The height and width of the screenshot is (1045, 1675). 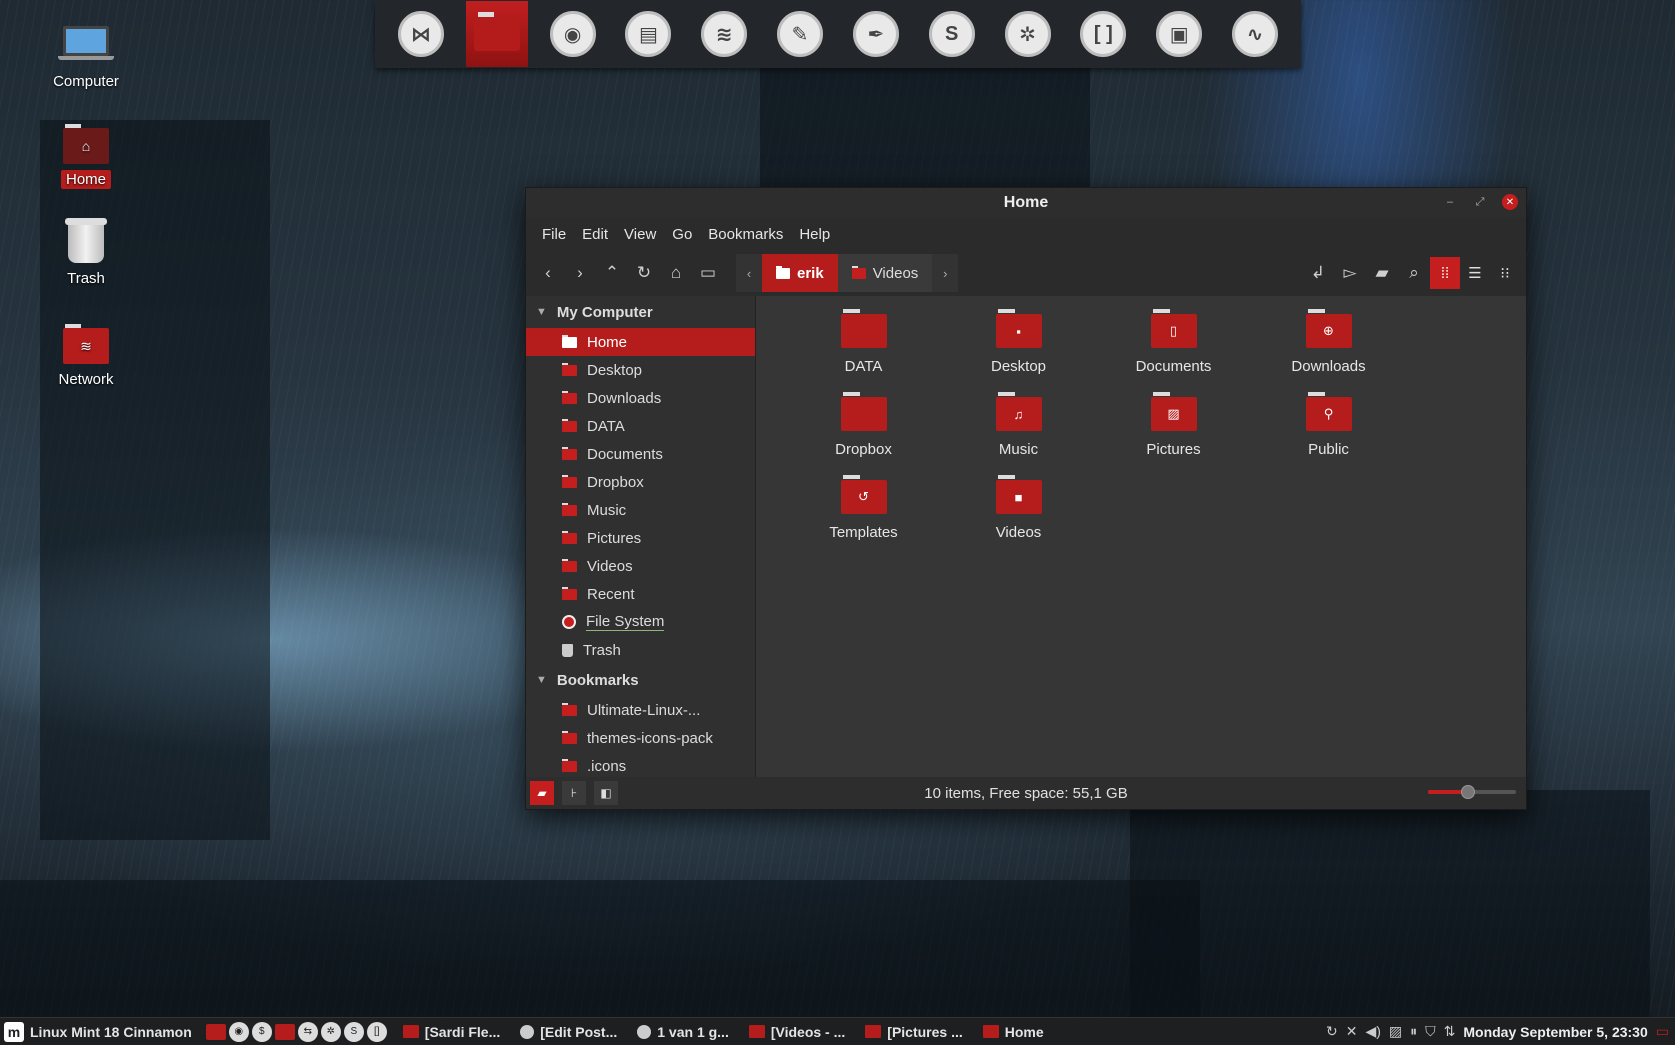 What do you see at coordinates (640, 234) in the screenshot?
I see `menu-view: View` at bounding box center [640, 234].